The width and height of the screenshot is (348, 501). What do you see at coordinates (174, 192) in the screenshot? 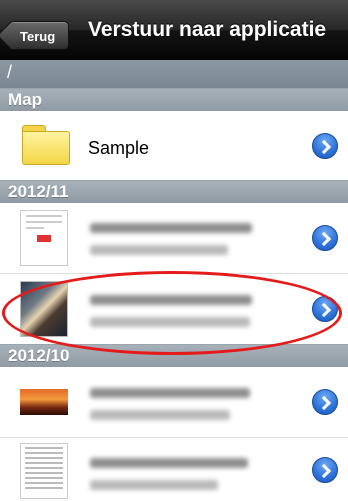
I see `section-header-2012-11: 2012/11` at bounding box center [174, 192].